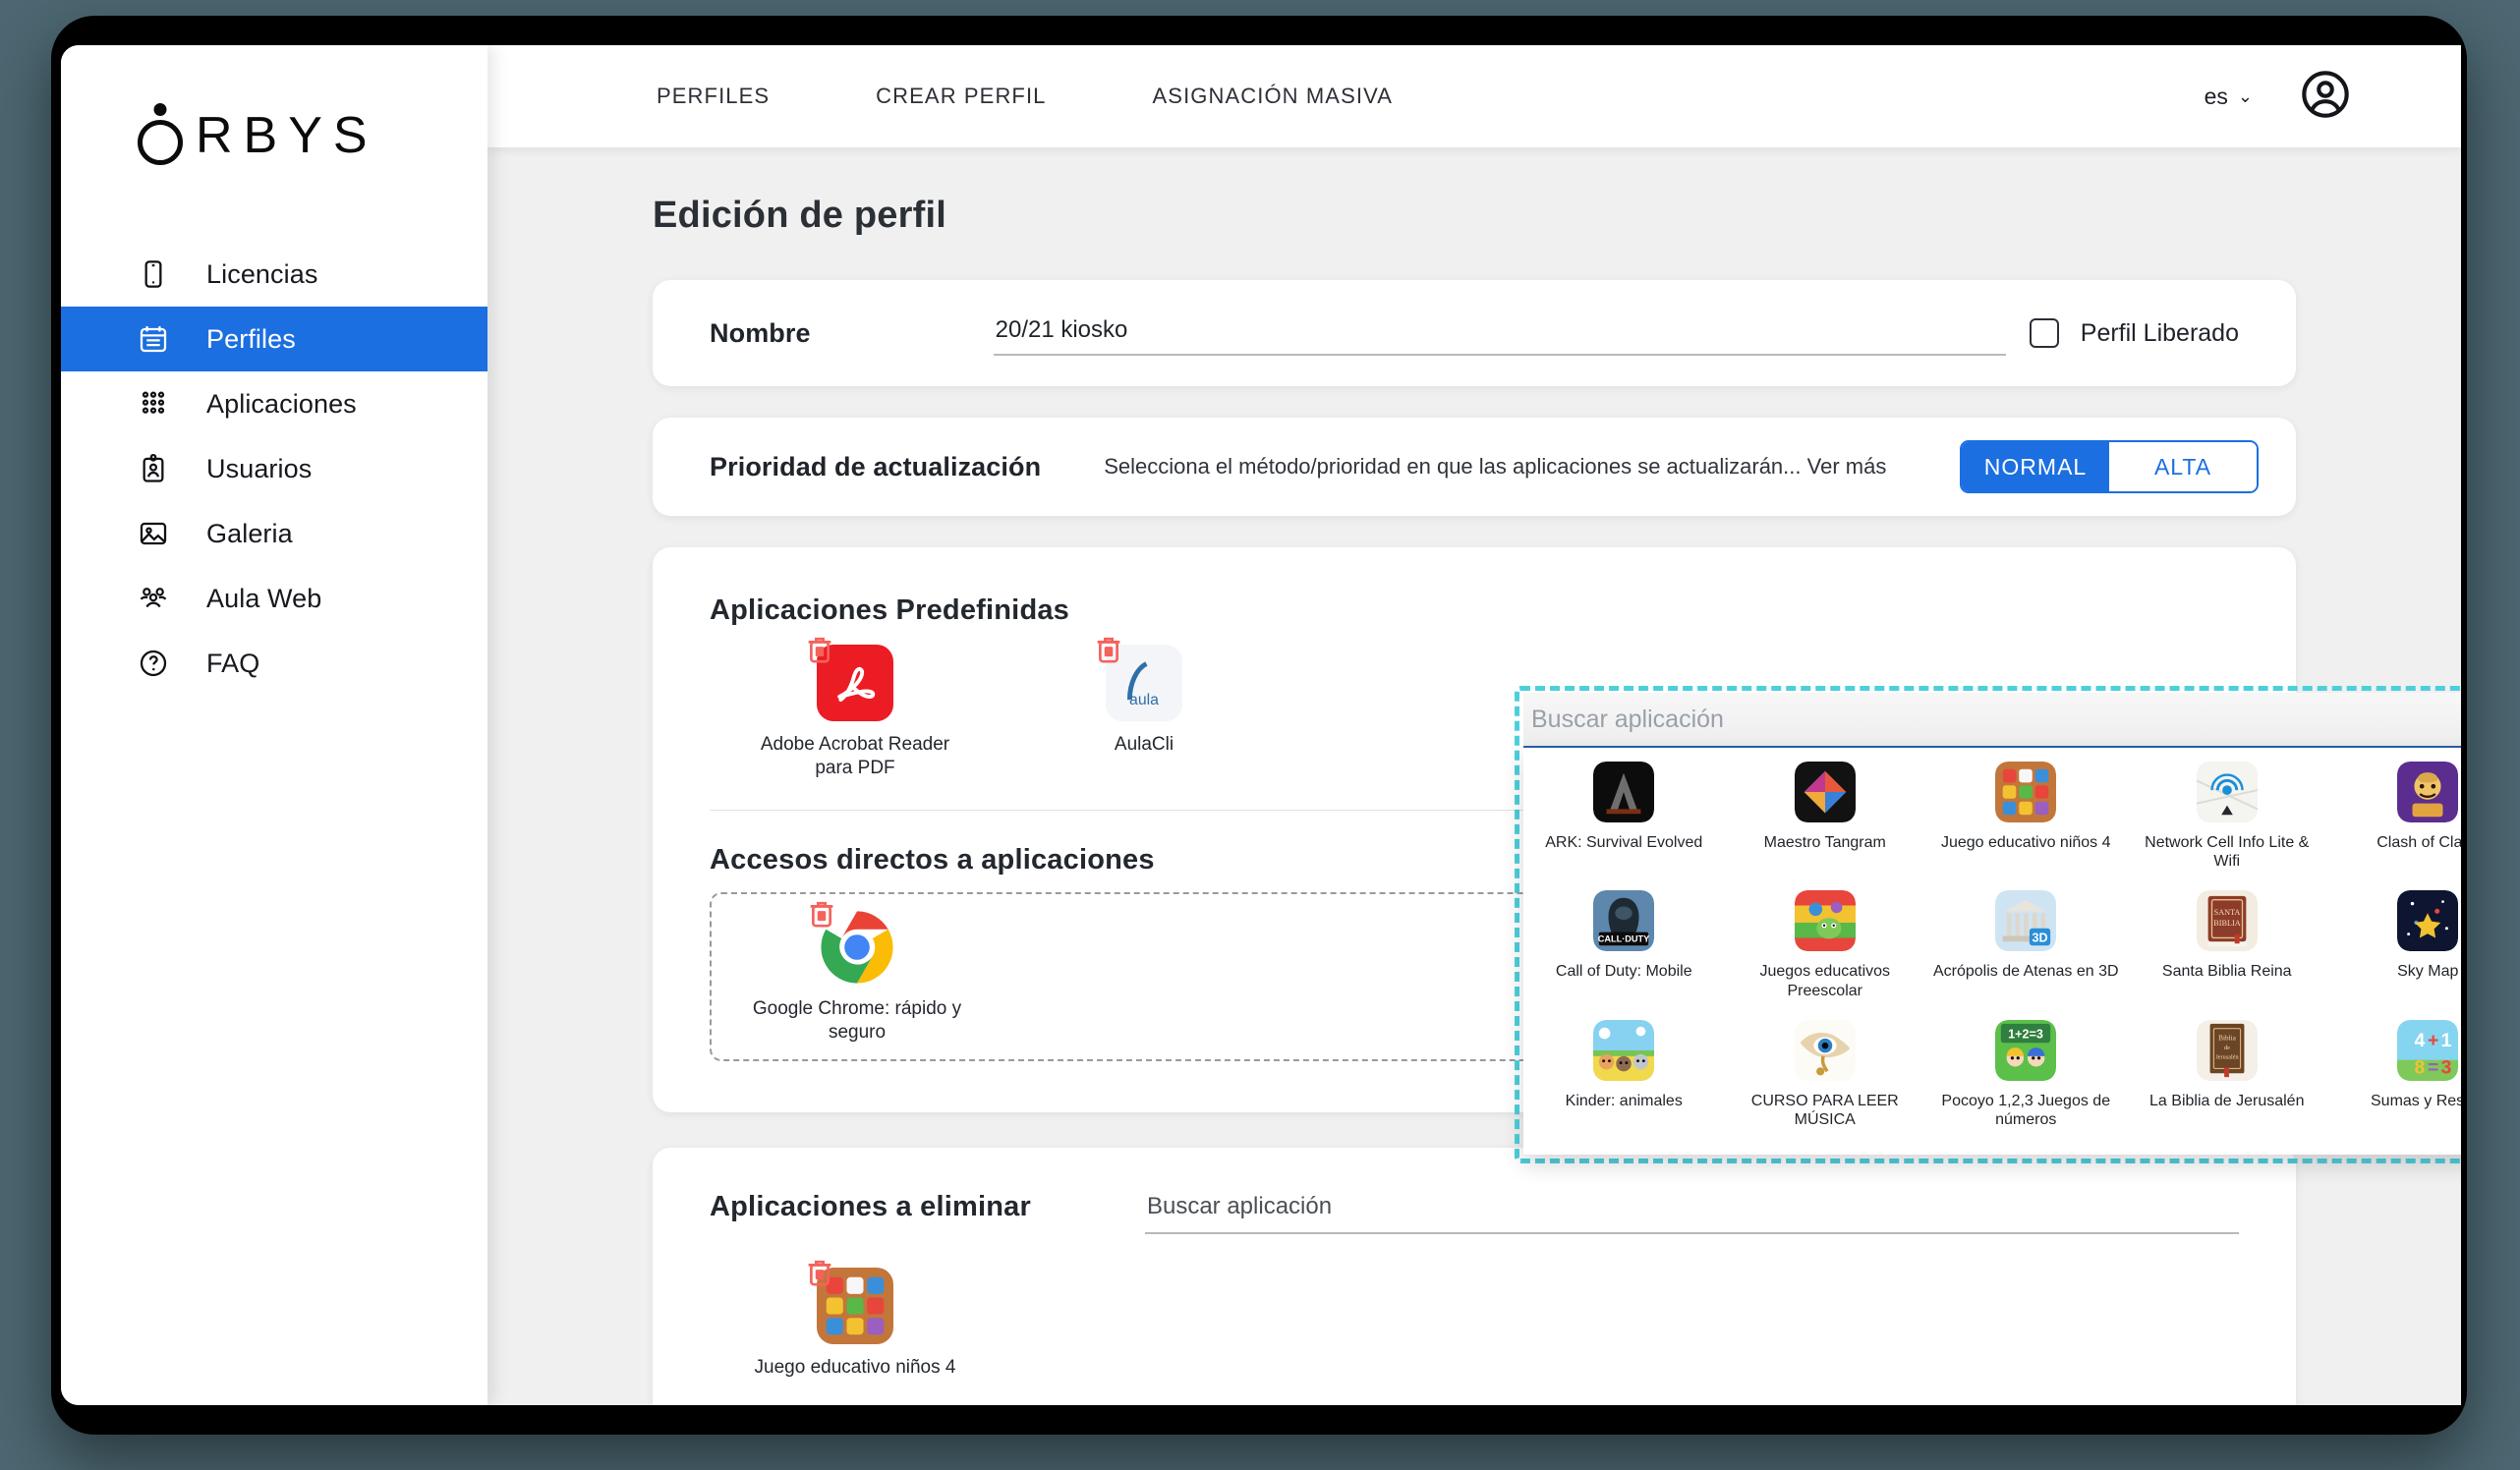  I want to click on app-option-kinder-animales: Kinder: animales, so click(1624, 1074).